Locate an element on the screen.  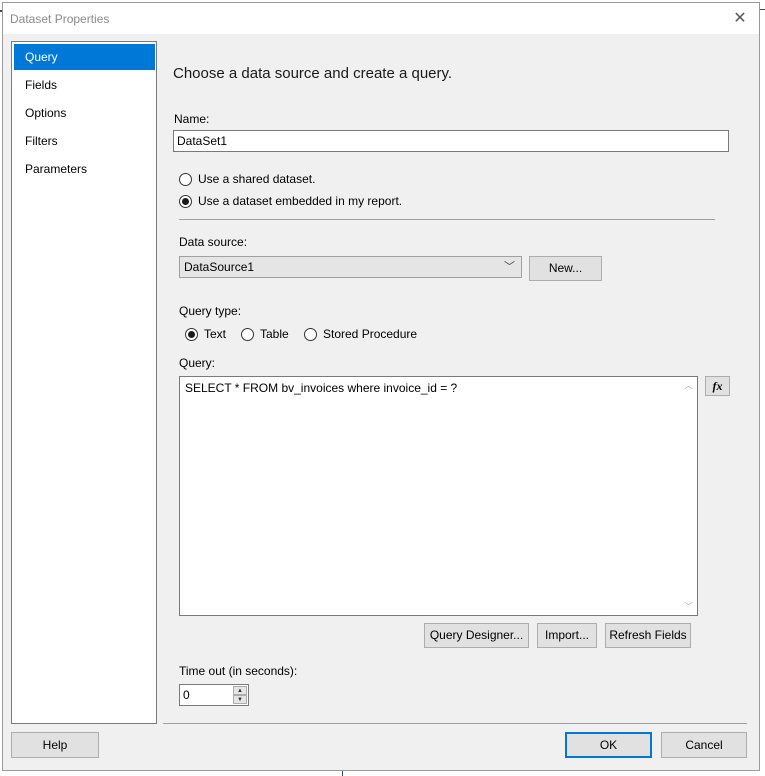
close-icon: ✕ is located at coordinates (740, 19).